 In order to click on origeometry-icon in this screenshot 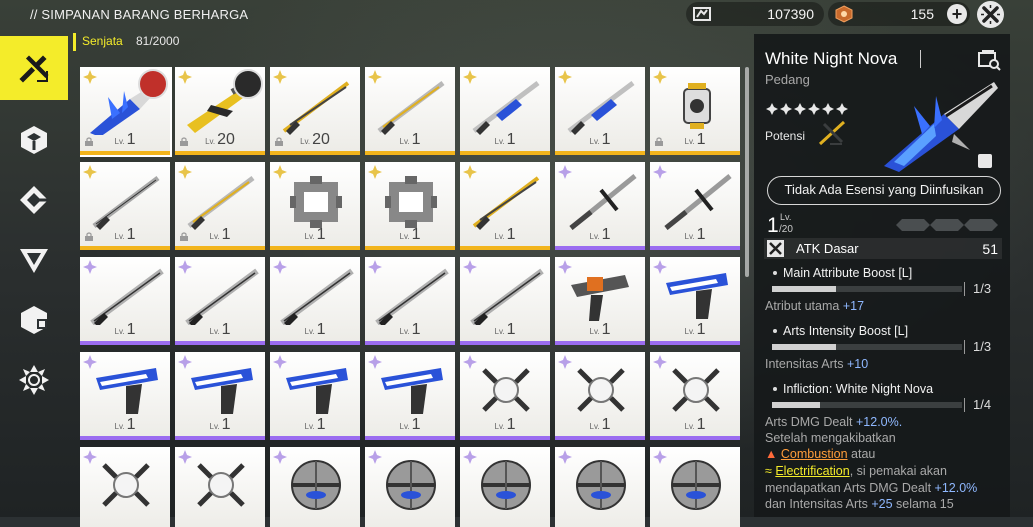, I will do `click(844, 14)`.